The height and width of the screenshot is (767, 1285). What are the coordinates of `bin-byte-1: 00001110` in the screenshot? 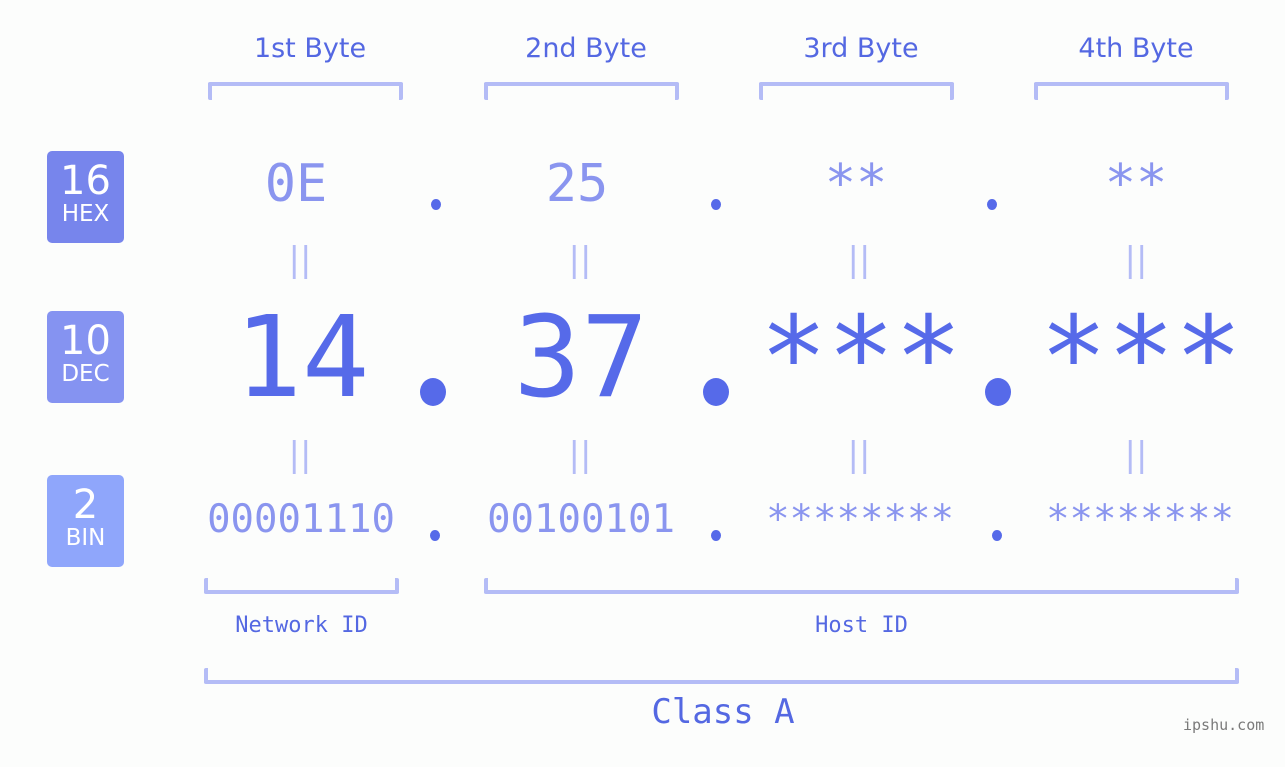 It's located at (301, 519).